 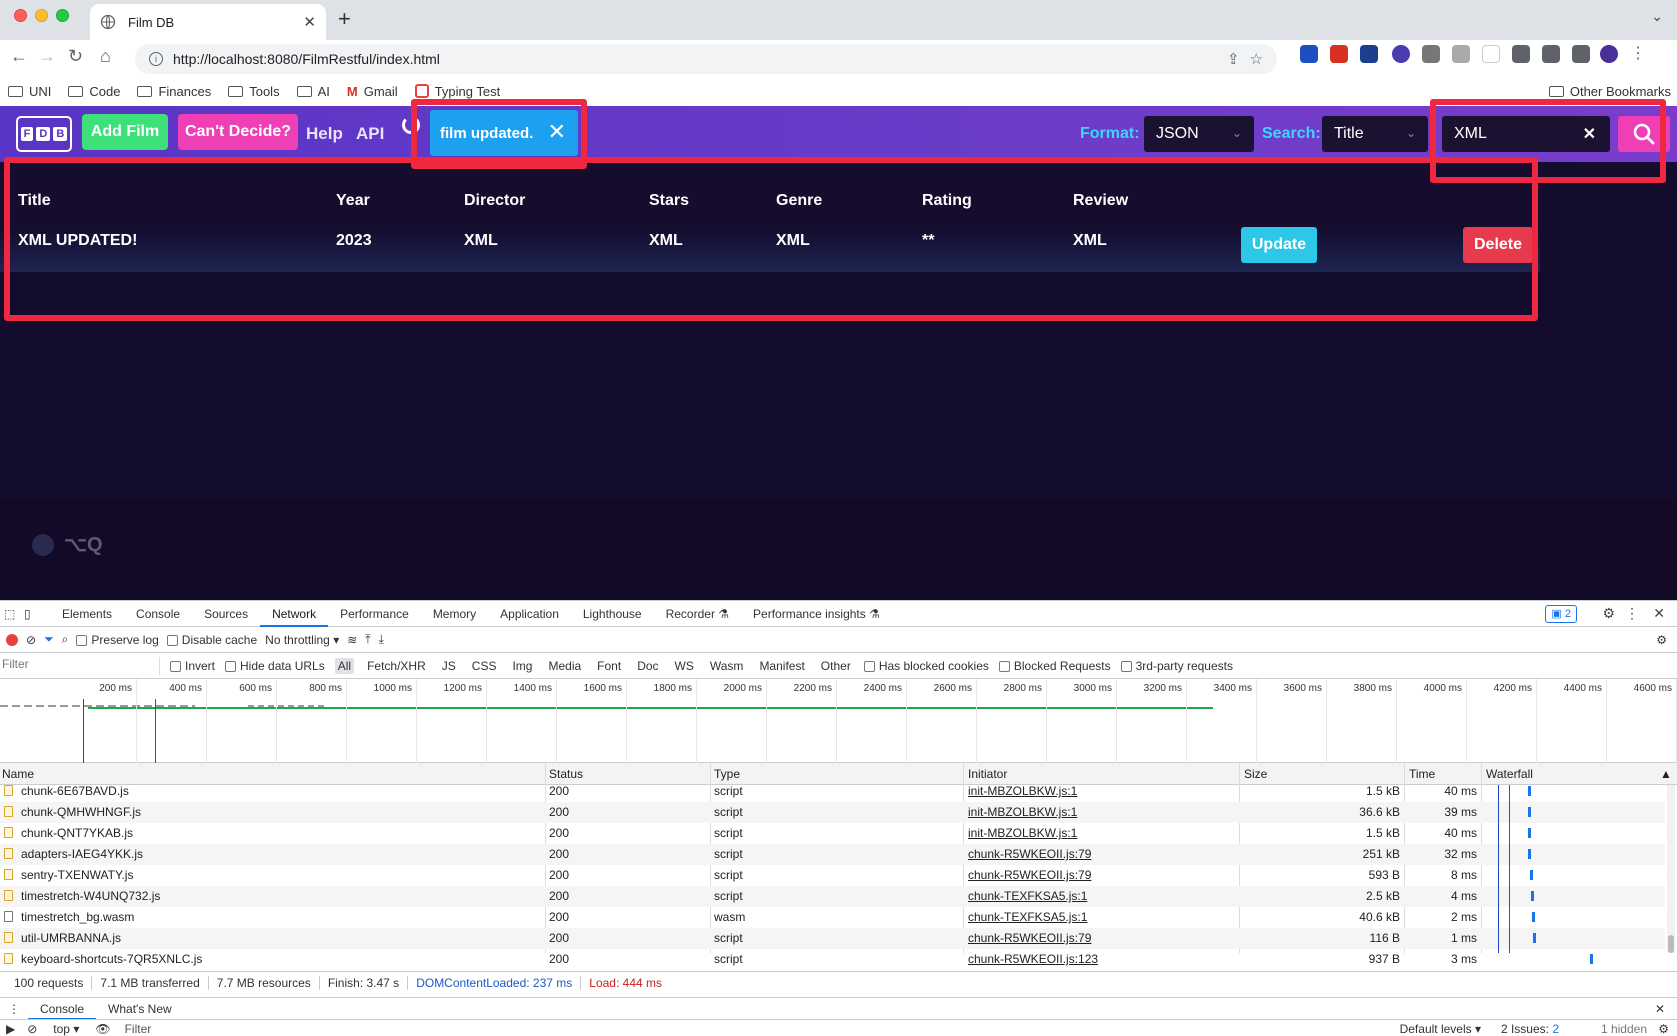 I want to click on back-arrow-icon: ←, so click(x=19, y=56).